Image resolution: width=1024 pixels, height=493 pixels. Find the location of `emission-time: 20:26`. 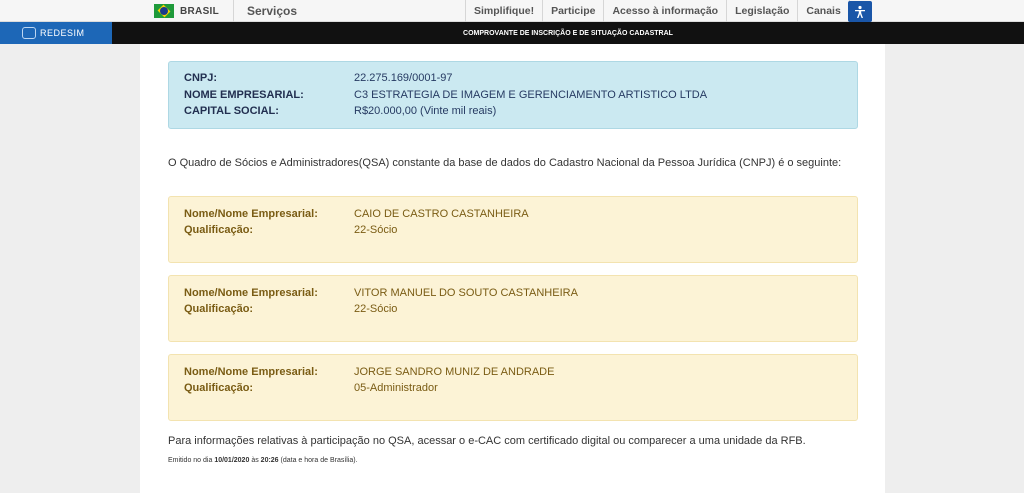

emission-time: 20:26 is located at coordinates (269, 460).